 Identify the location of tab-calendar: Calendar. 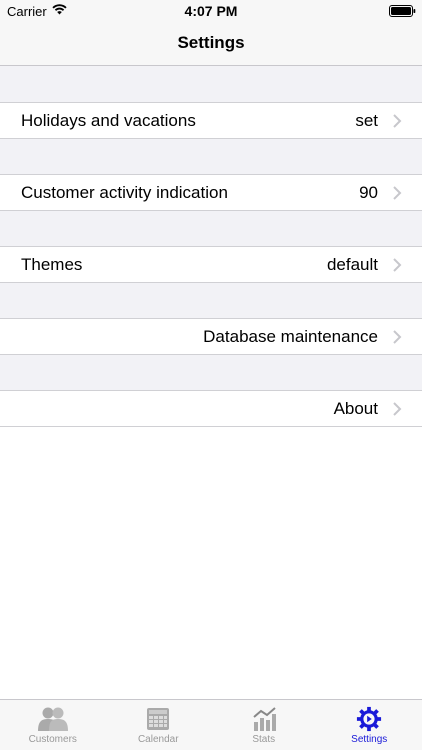
(159, 725).